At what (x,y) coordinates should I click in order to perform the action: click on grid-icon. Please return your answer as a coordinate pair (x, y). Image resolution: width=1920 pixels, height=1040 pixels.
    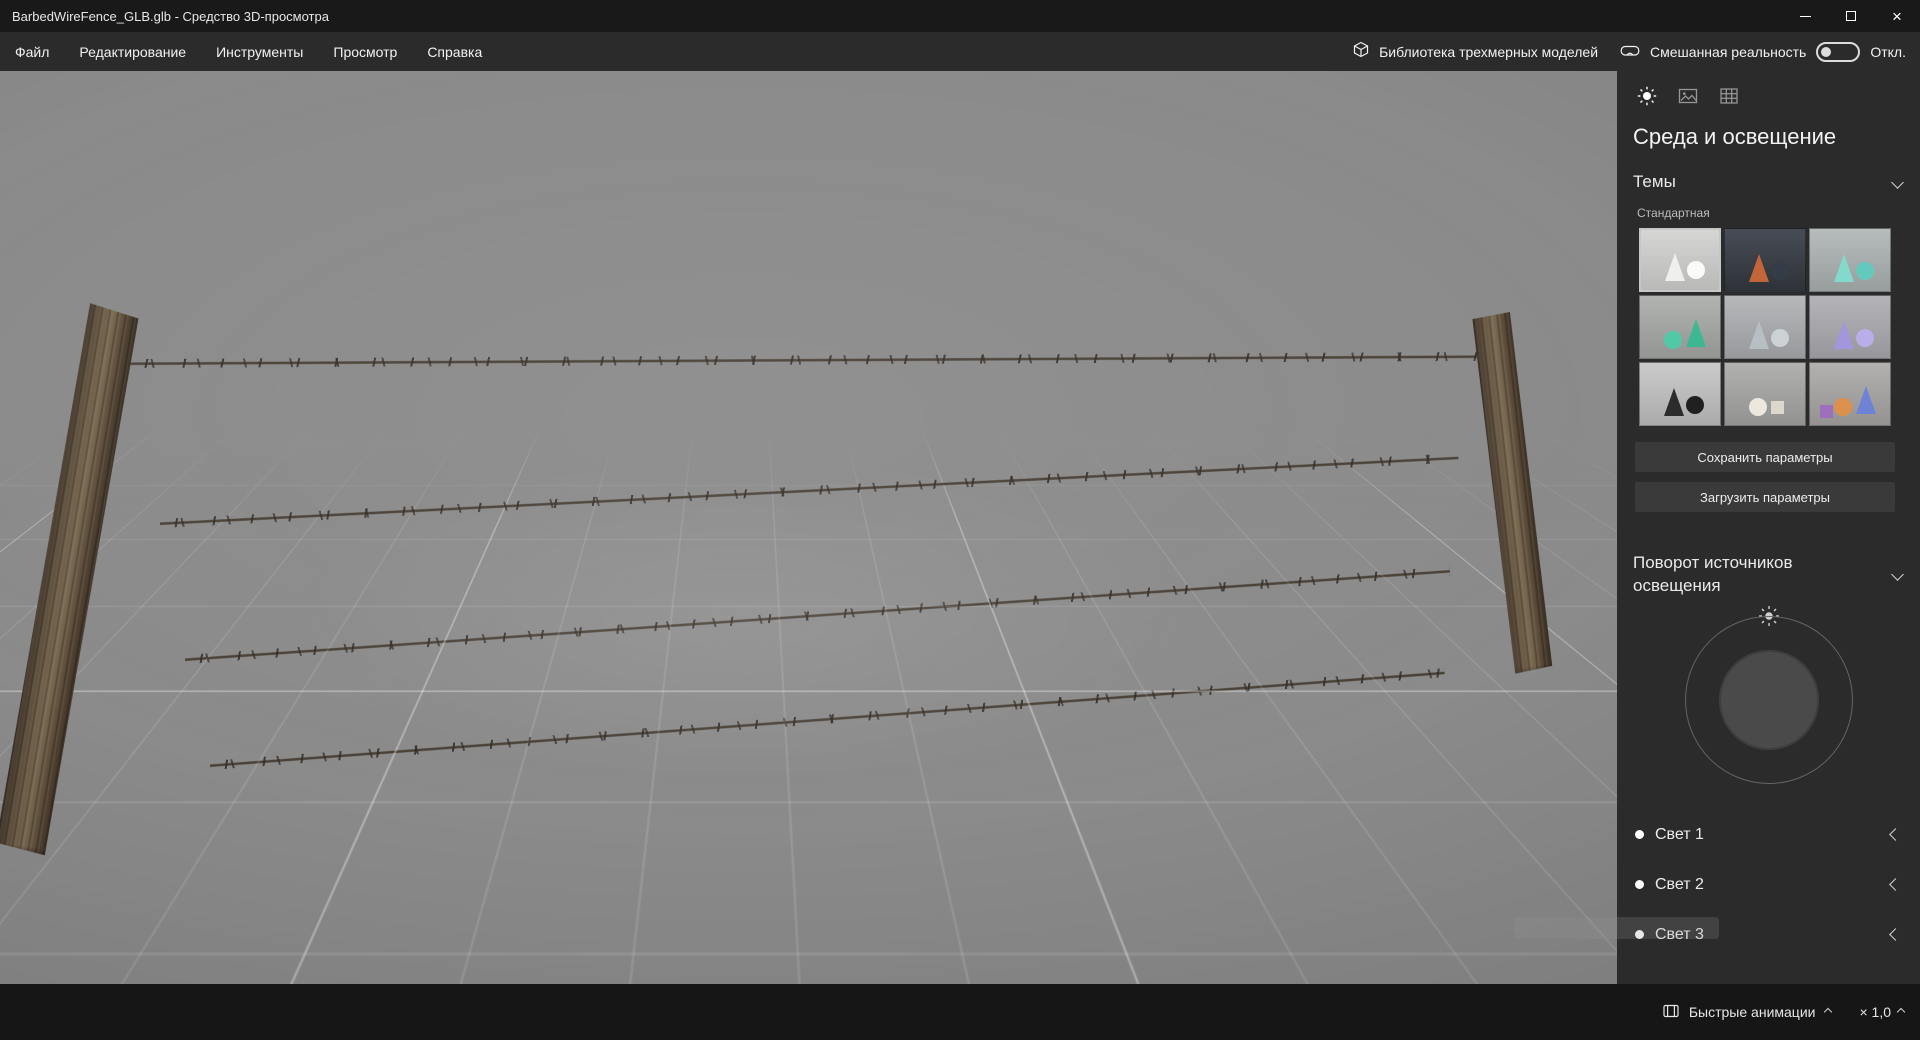
    Looking at the image, I should click on (1729, 98).